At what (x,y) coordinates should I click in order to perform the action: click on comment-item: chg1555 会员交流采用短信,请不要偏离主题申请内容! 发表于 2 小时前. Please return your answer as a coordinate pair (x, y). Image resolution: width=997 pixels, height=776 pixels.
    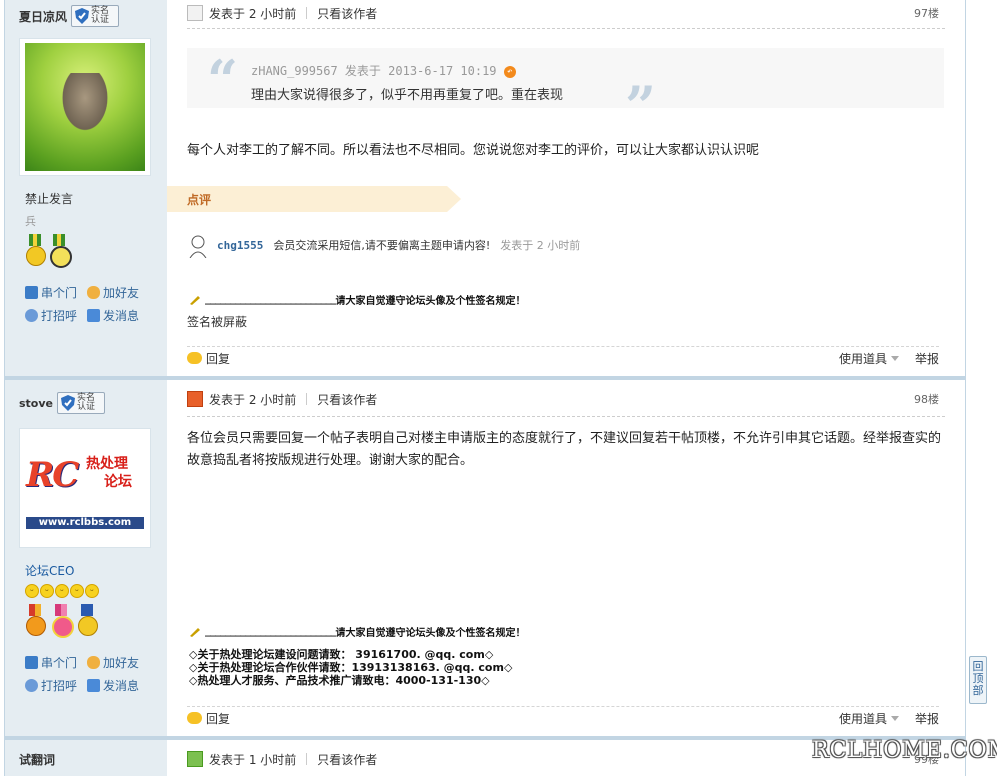
    Looking at the image, I should click on (383, 245).